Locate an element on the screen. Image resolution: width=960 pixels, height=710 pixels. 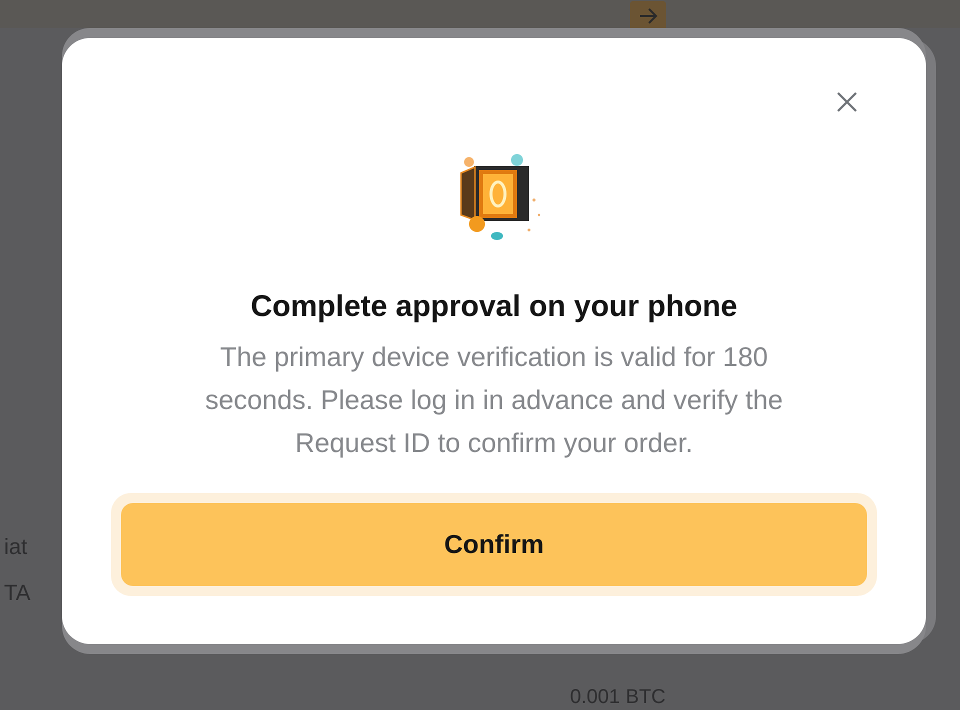
close-icon is located at coordinates (847, 102).